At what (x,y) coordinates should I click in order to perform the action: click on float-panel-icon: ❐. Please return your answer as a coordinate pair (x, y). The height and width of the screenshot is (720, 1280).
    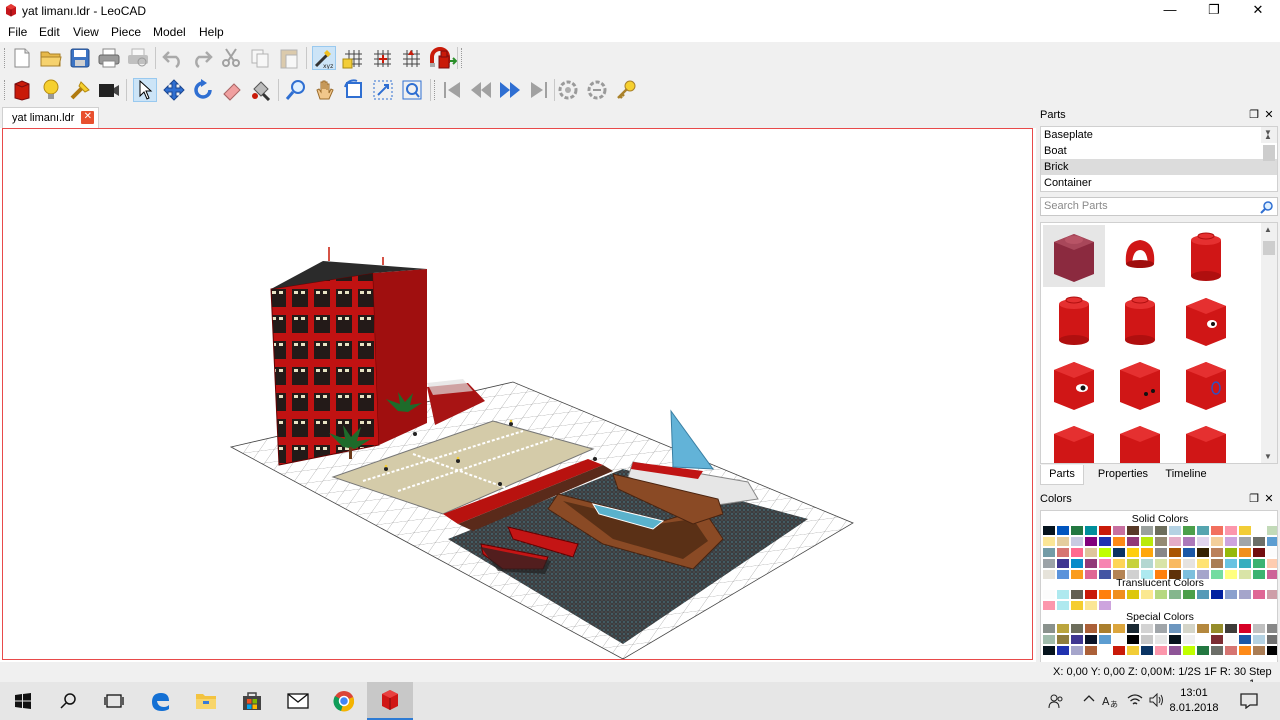
    Looking at the image, I should click on (1254, 499).